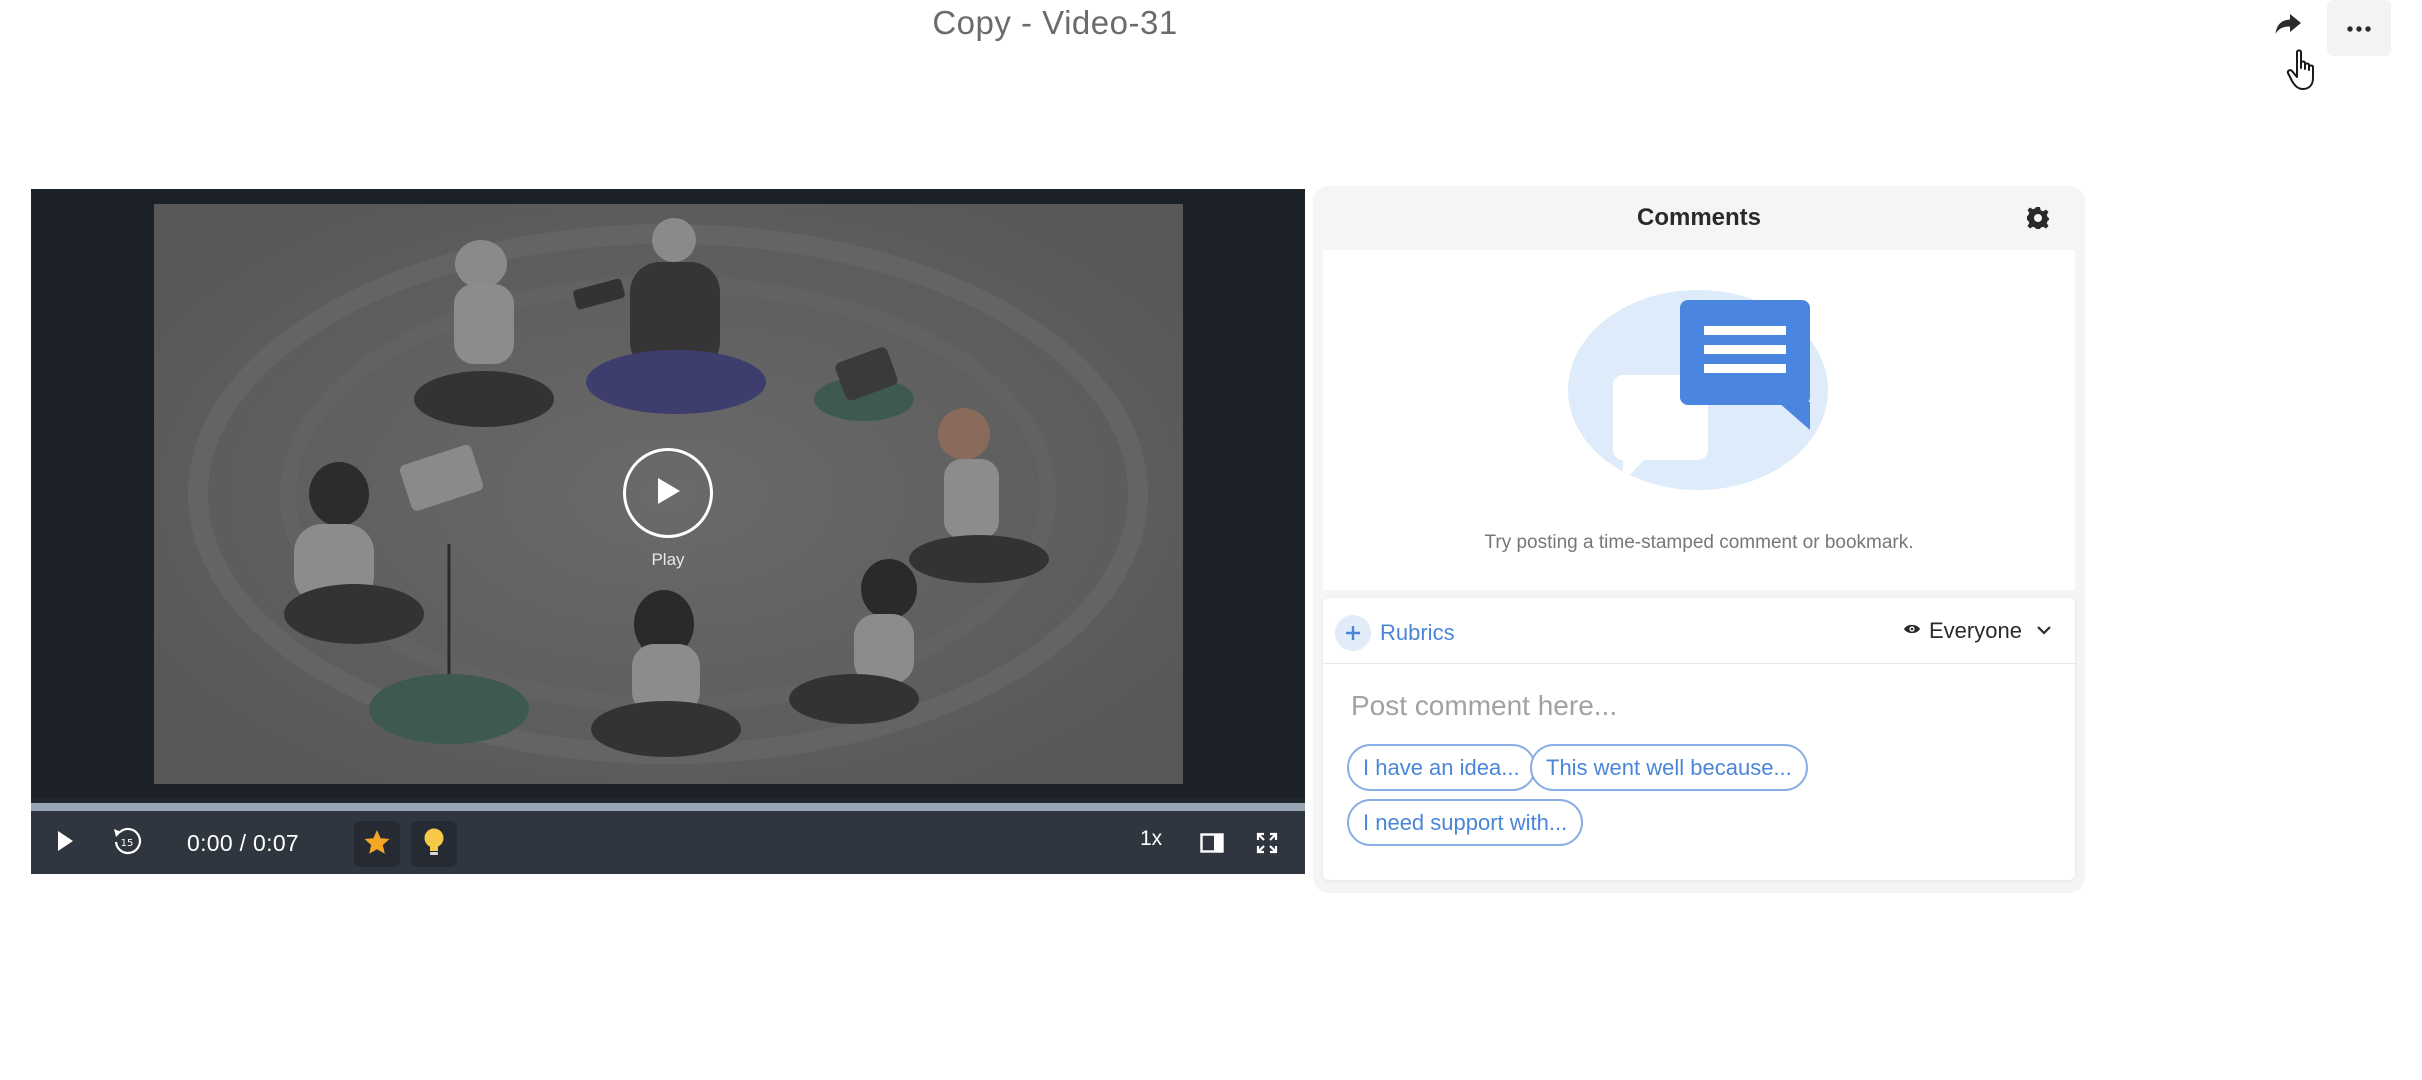  I want to click on center-play-button, so click(668, 493).